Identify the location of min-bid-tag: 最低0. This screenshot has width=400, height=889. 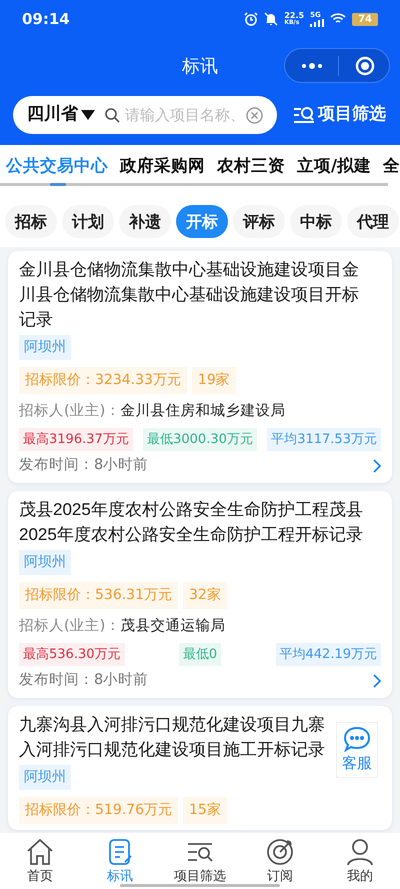
(200, 654).